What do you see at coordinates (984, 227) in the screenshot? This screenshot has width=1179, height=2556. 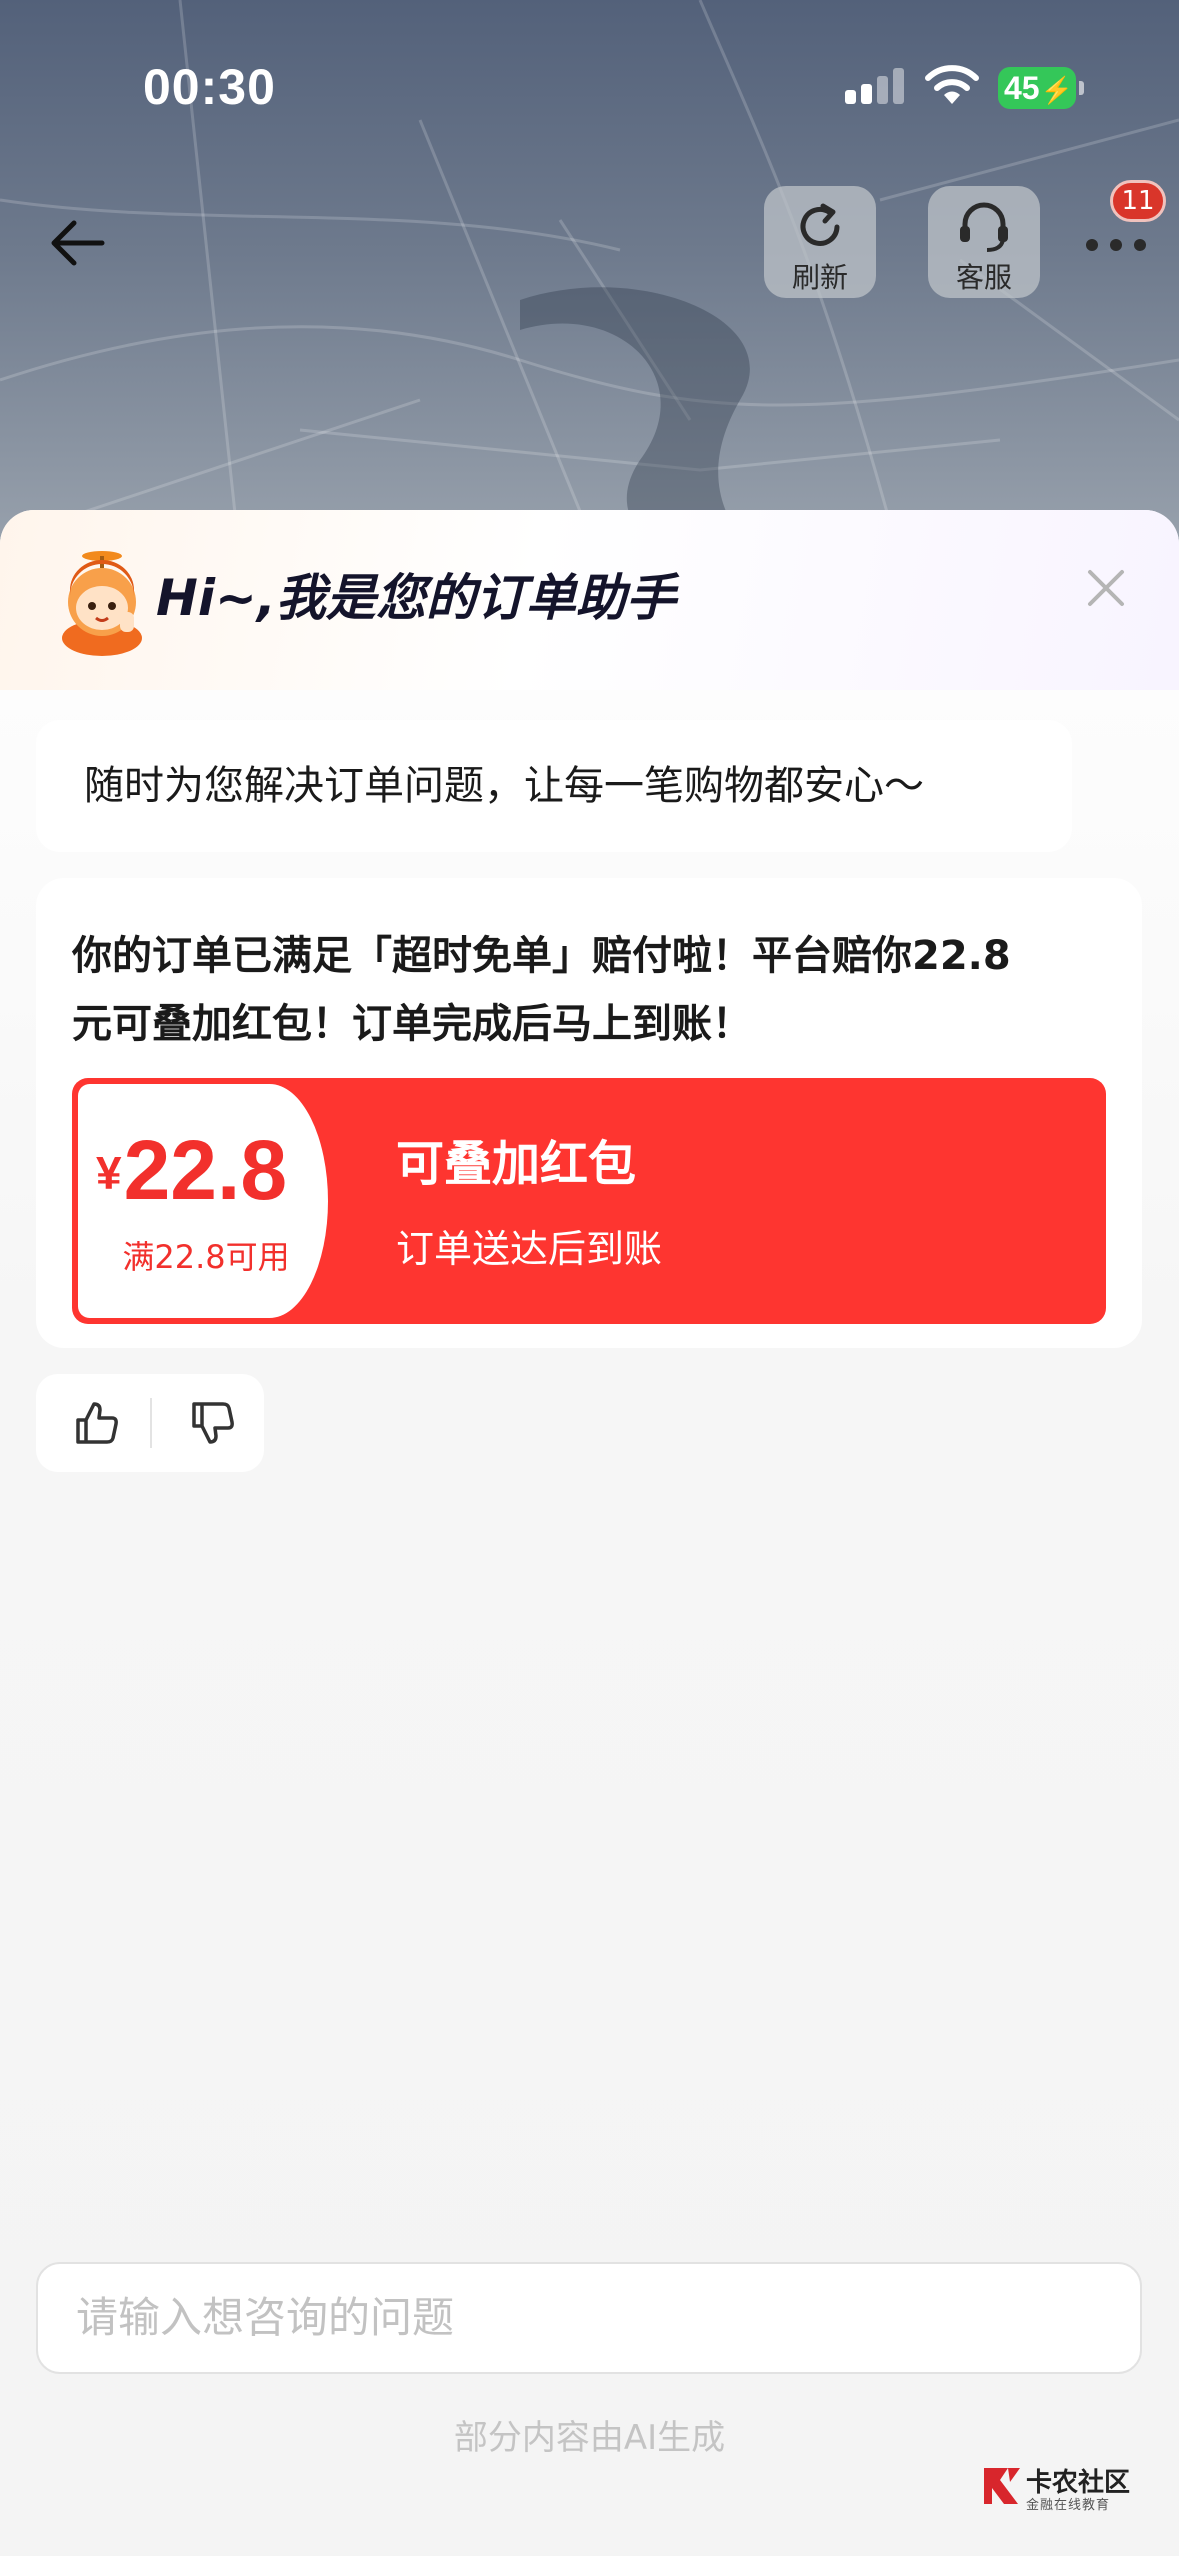 I see `headset-icon` at bounding box center [984, 227].